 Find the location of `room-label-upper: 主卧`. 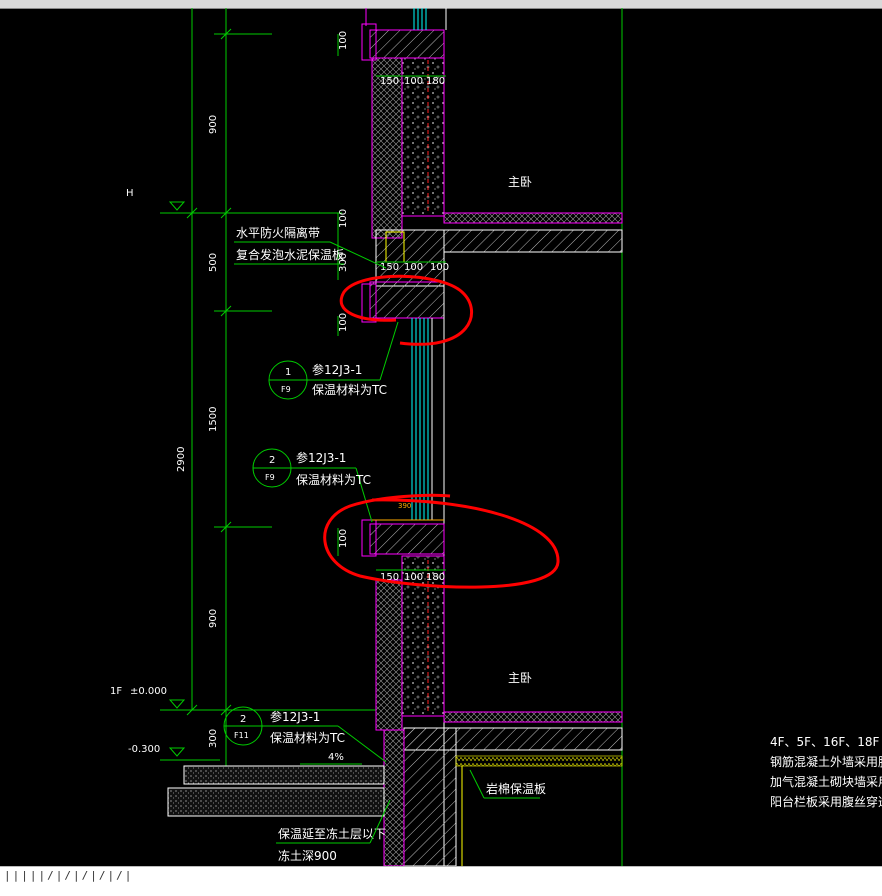

room-label-upper: 主卧 is located at coordinates (520, 182).